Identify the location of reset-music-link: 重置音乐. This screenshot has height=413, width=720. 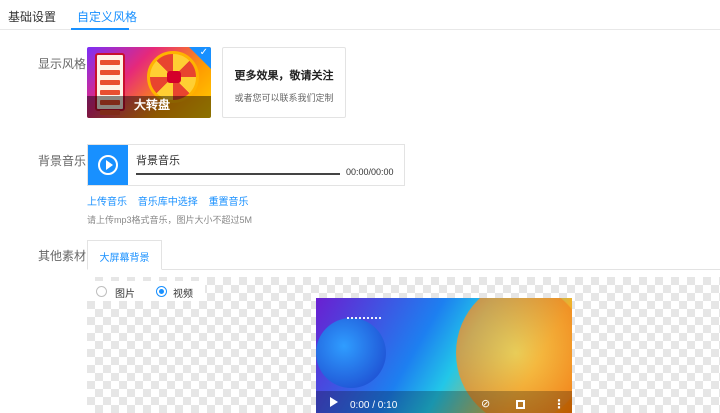
(229, 202).